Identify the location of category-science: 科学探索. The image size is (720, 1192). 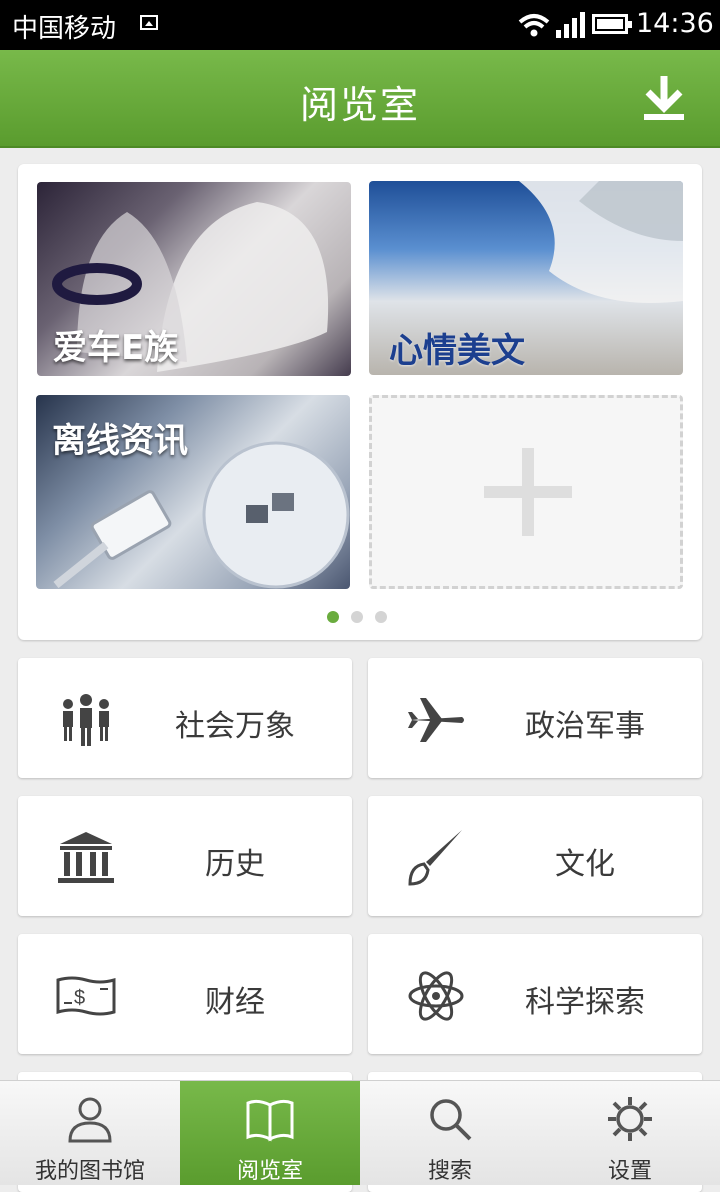
(535, 994).